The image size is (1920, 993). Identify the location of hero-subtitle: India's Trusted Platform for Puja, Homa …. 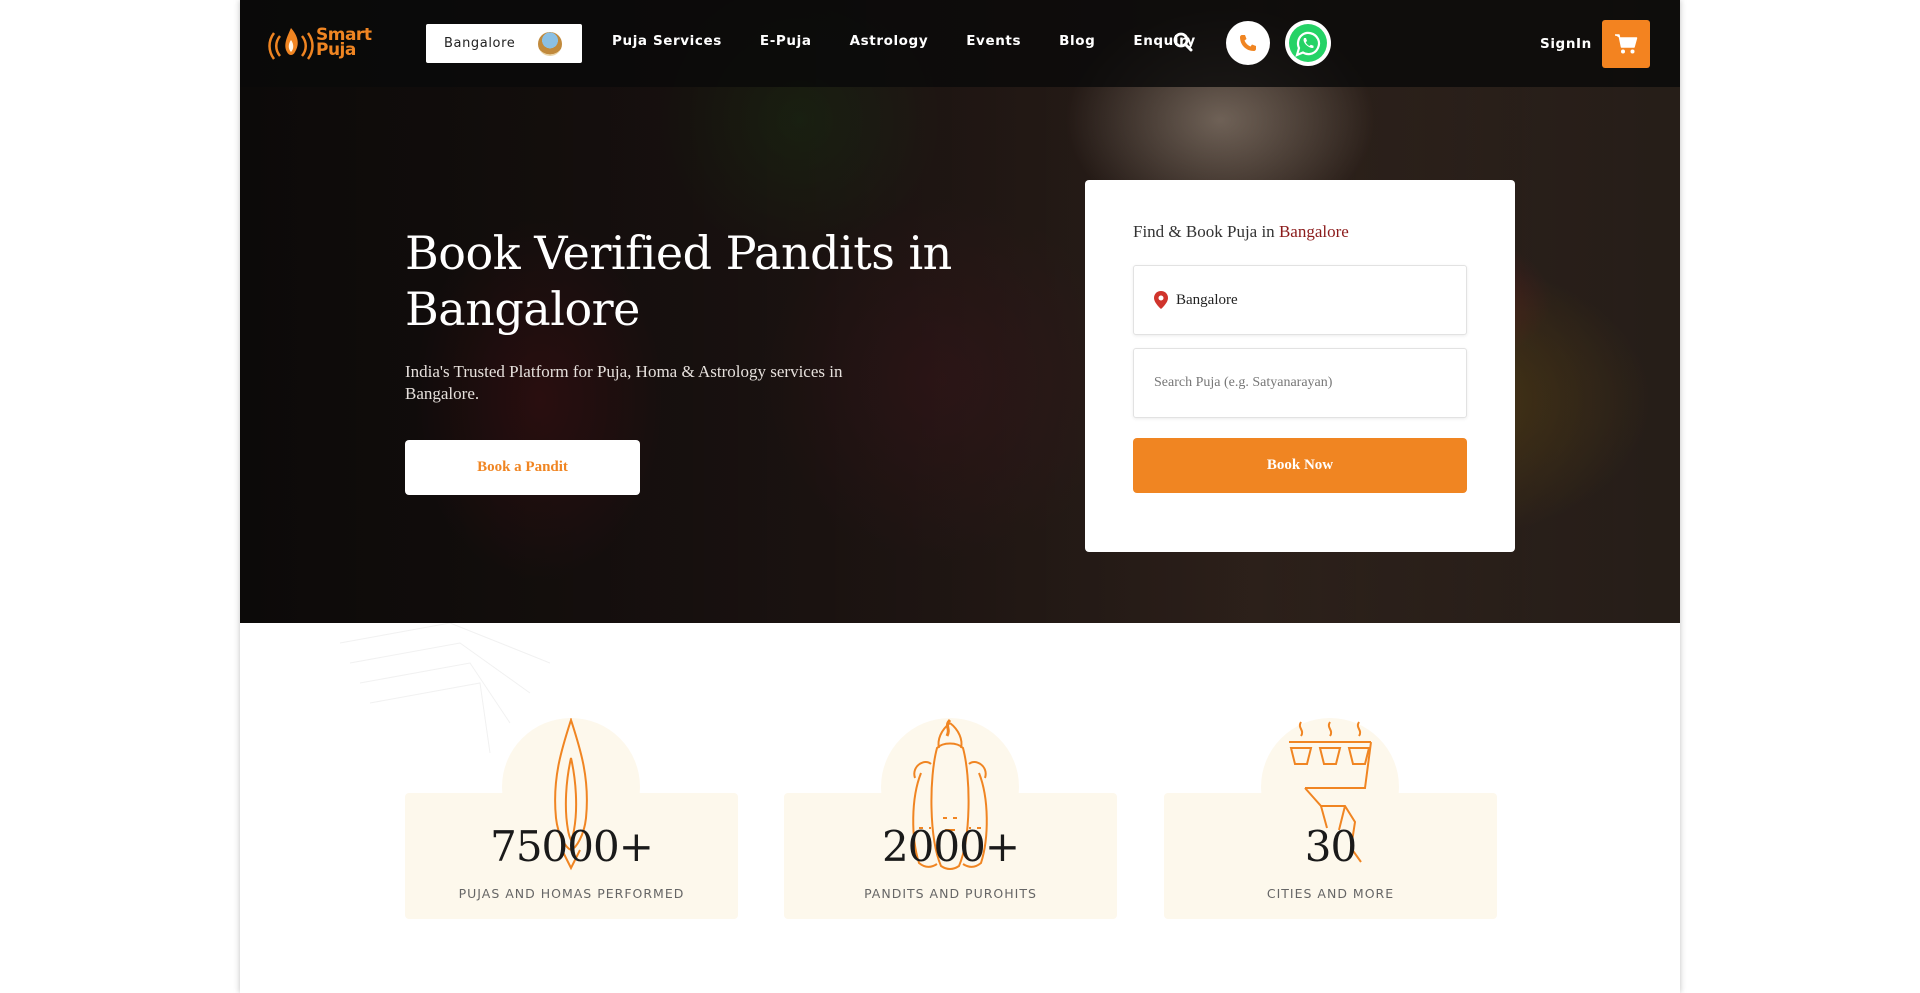
(624, 382).